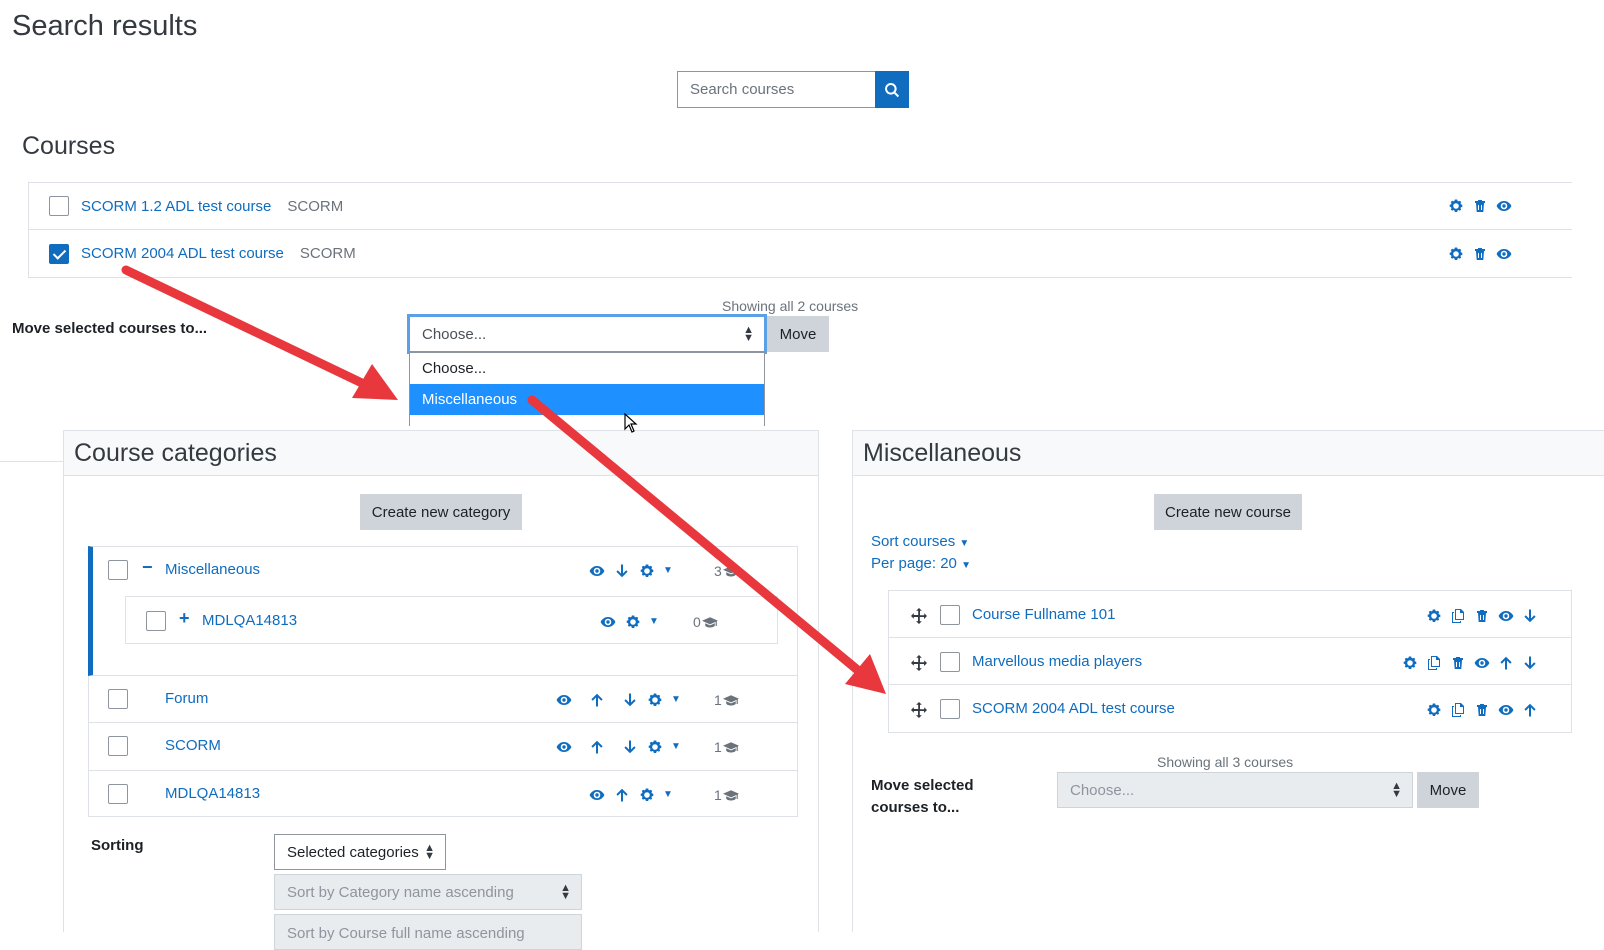 This screenshot has width=1604, height=950. I want to click on move-category-dropdown: Choose... Miscellaneous, so click(587, 389).